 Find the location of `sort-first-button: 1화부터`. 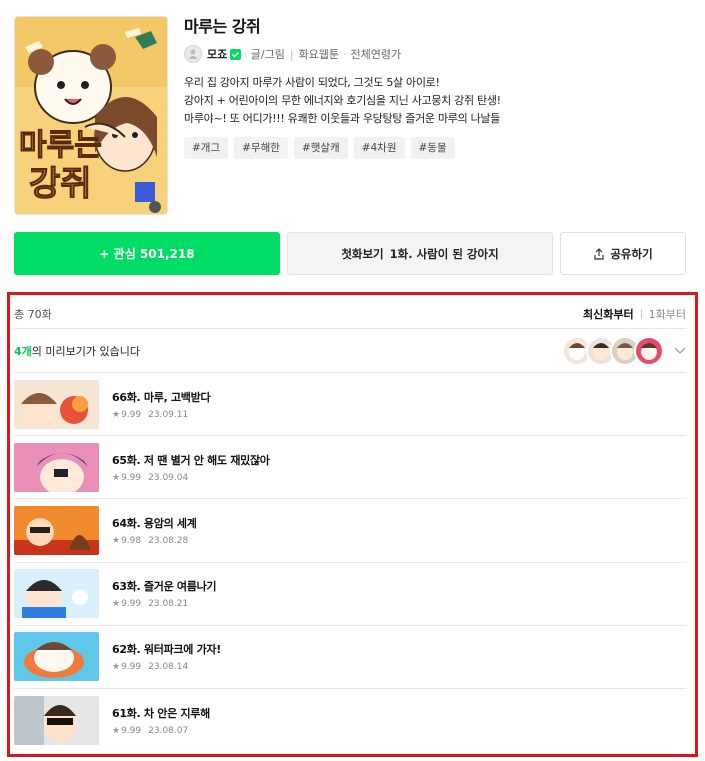

sort-first-button: 1화부터 is located at coordinates (667, 314).